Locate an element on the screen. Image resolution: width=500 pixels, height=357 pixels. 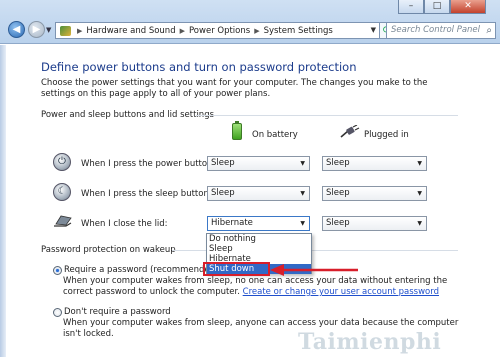
power-button-plugged-select: Sleep ▼ is located at coordinates (374, 163).